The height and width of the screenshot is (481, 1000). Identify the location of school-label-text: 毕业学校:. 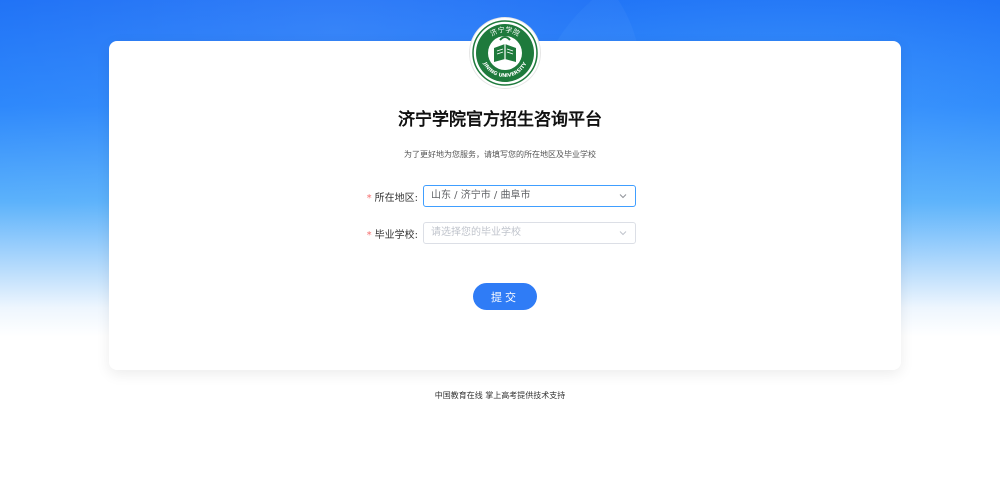
(396, 235).